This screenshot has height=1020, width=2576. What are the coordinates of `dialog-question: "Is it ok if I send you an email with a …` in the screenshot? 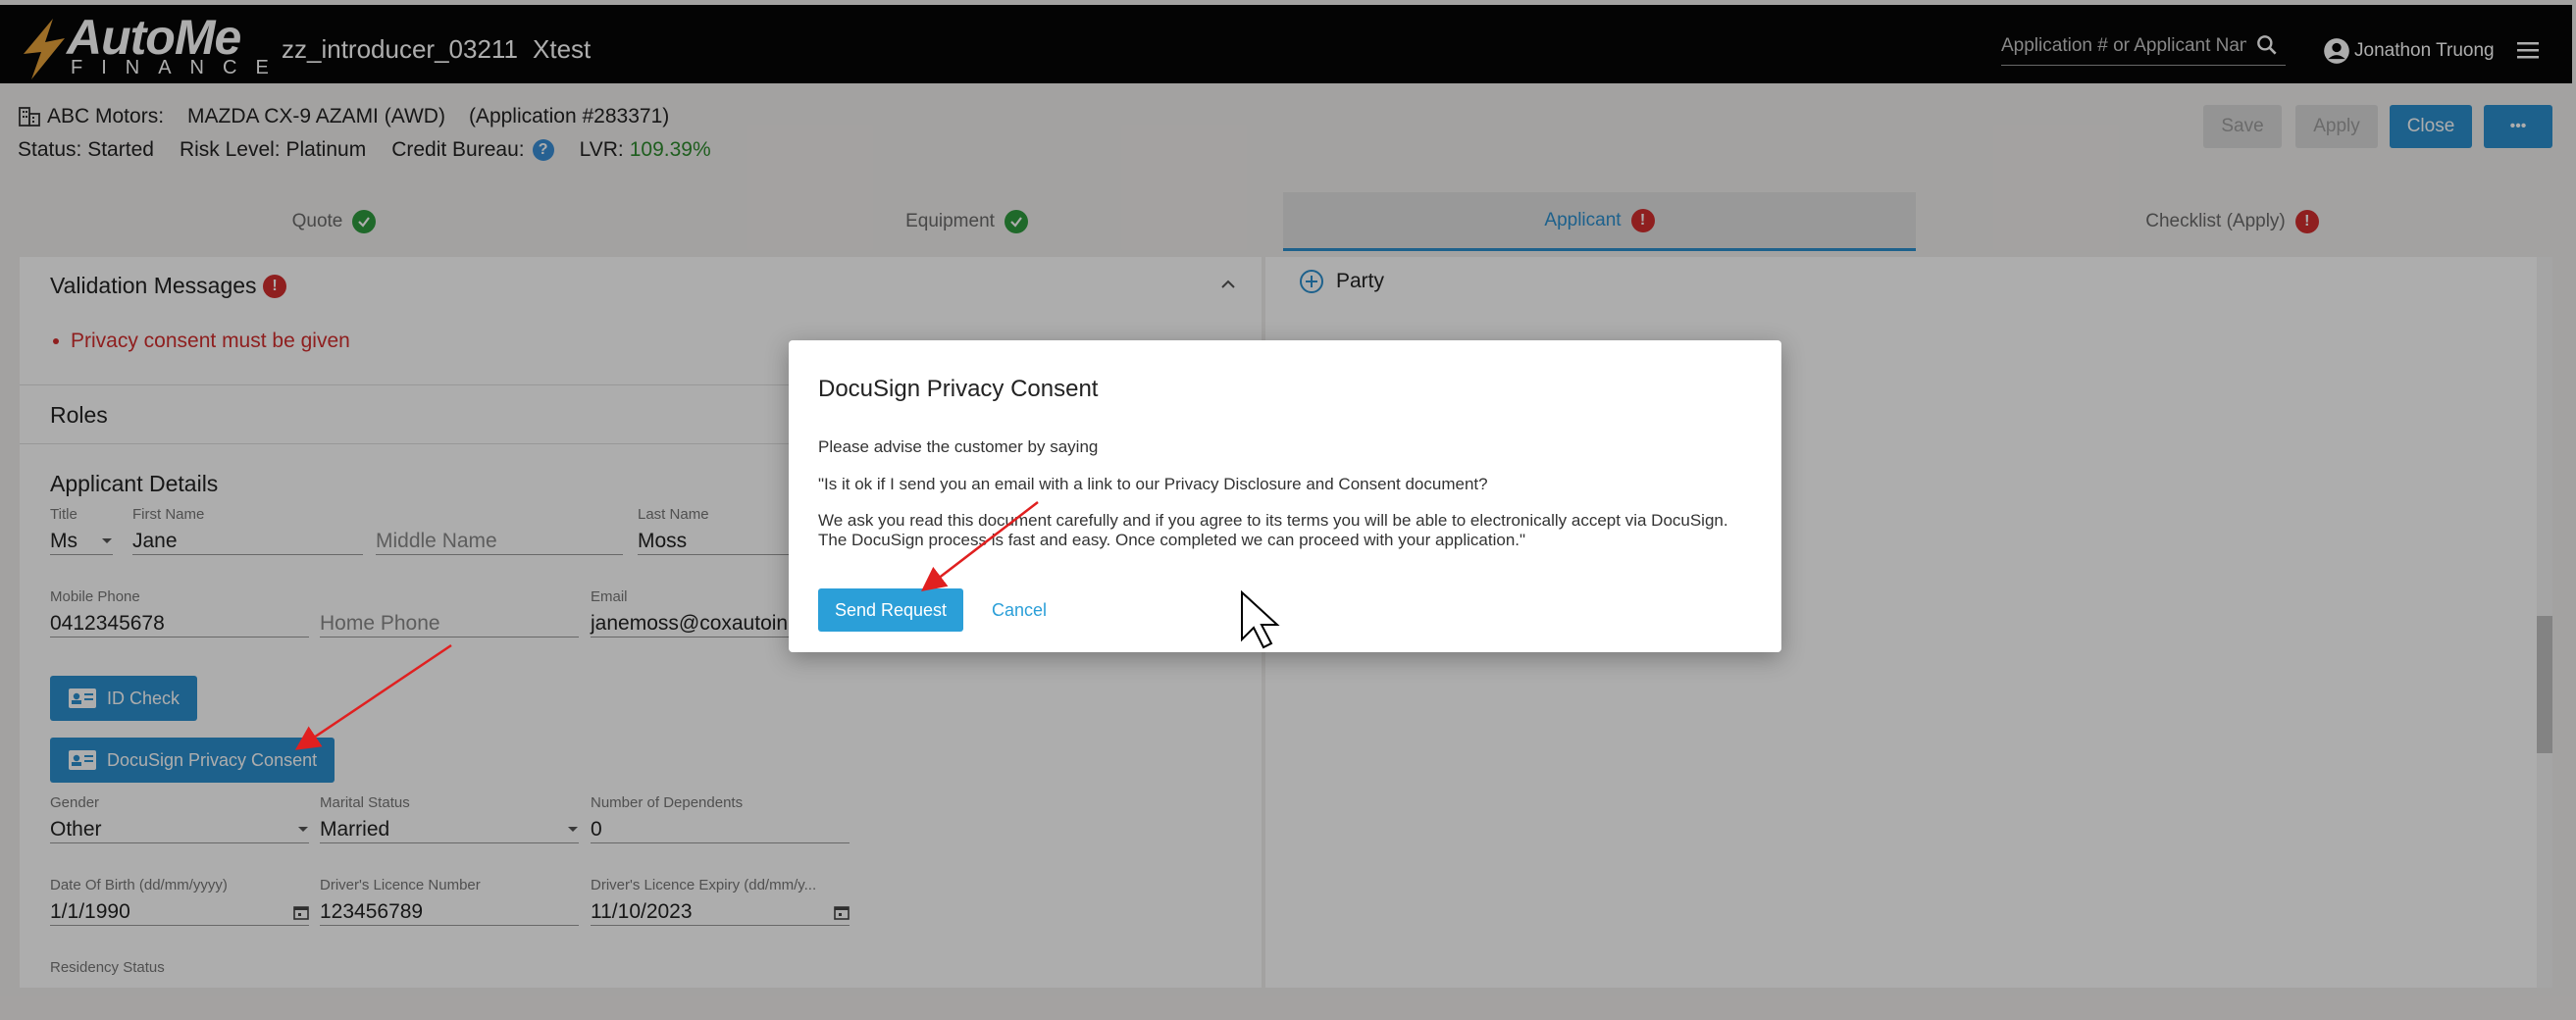 It's located at (1153, 484).